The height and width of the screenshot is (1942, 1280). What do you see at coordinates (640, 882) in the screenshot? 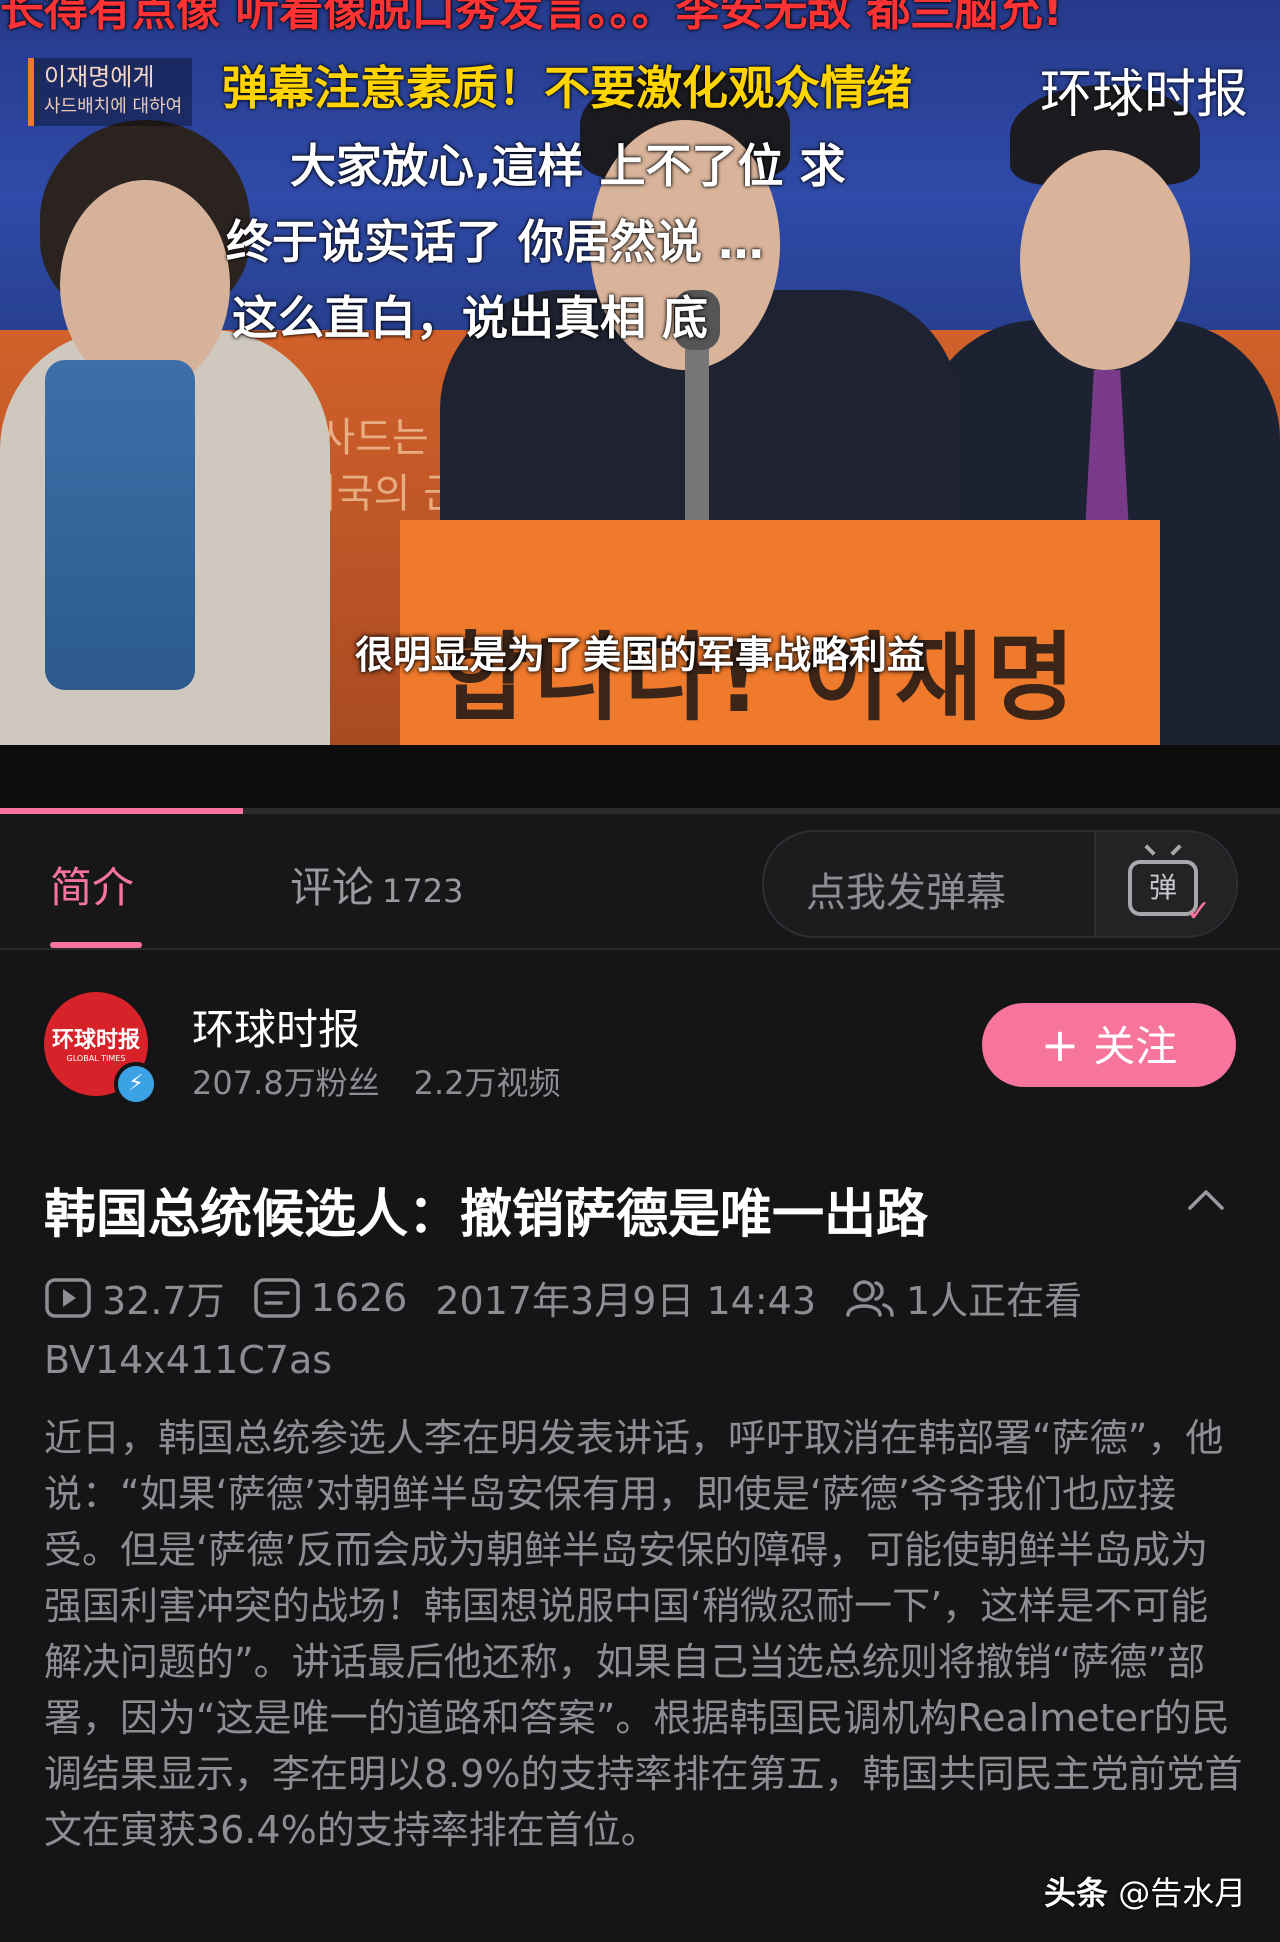
I see `tab-bar: 简介 评论 1723 点我发弹幕 弹 ✓` at bounding box center [640, 882].